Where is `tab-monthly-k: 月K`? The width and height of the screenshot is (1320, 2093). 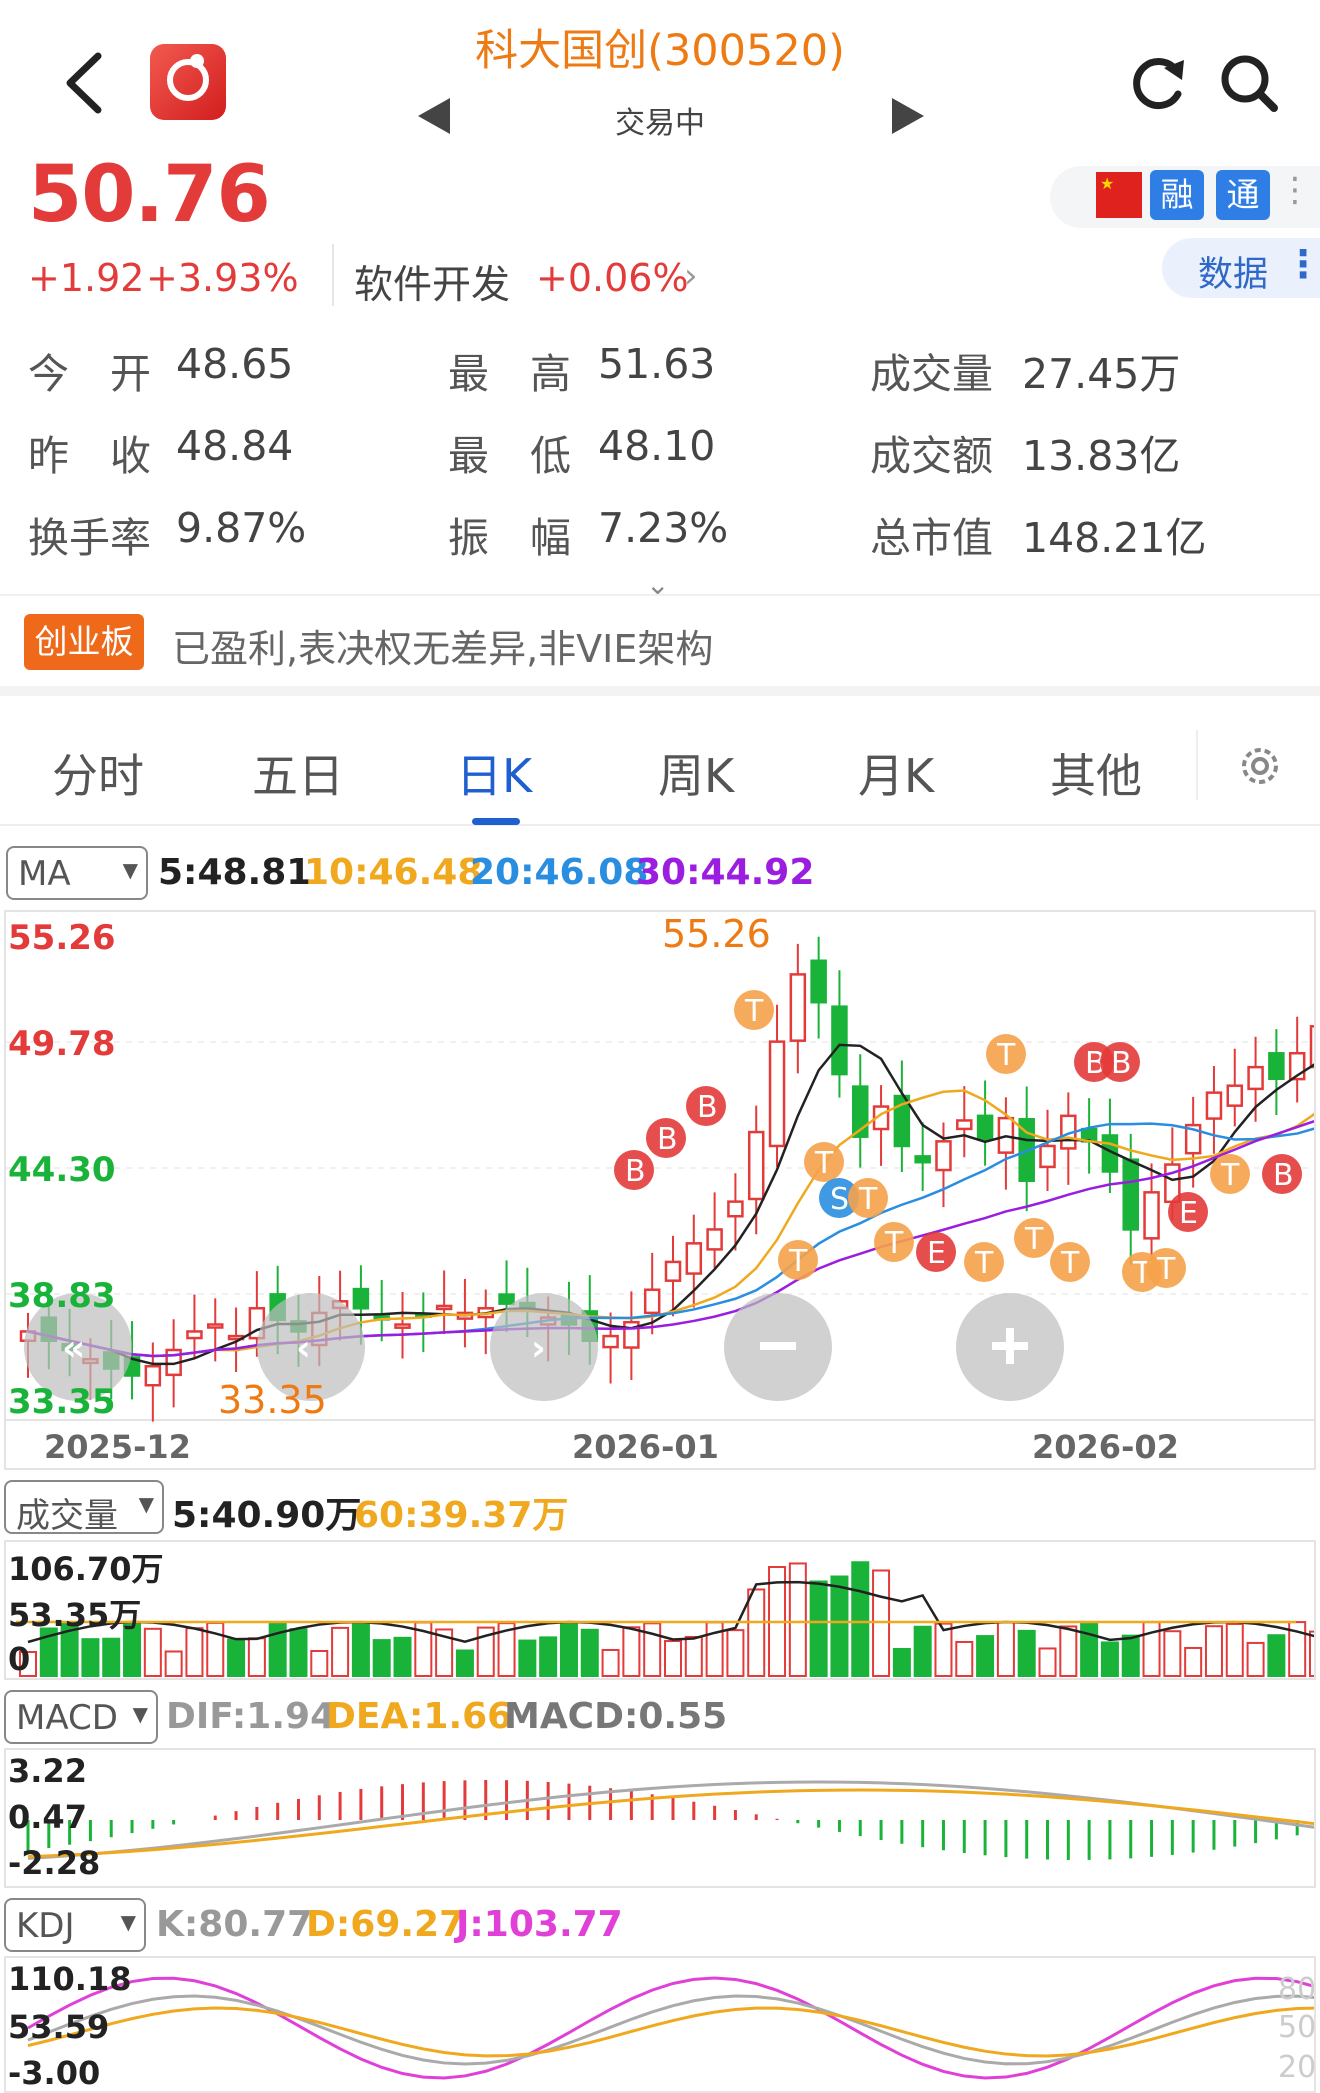 tab-monthly-k: 月K is located at coordinates (896, 773).